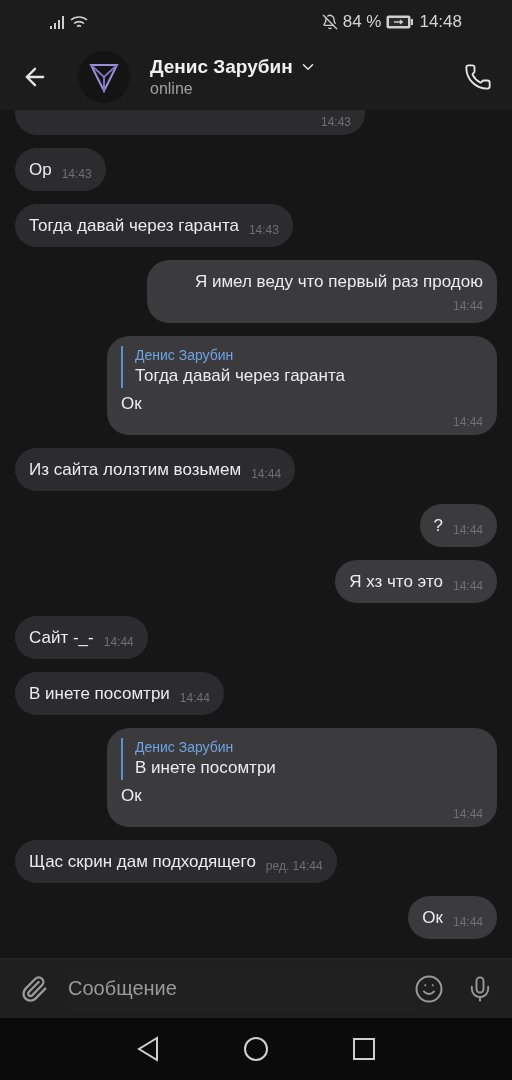 This screenshot has width=512, height=1080. What do you see at coordinates (256, 1049) in the screenshot?
I see `home-nav-icon` at bounding box center [256, 1049].